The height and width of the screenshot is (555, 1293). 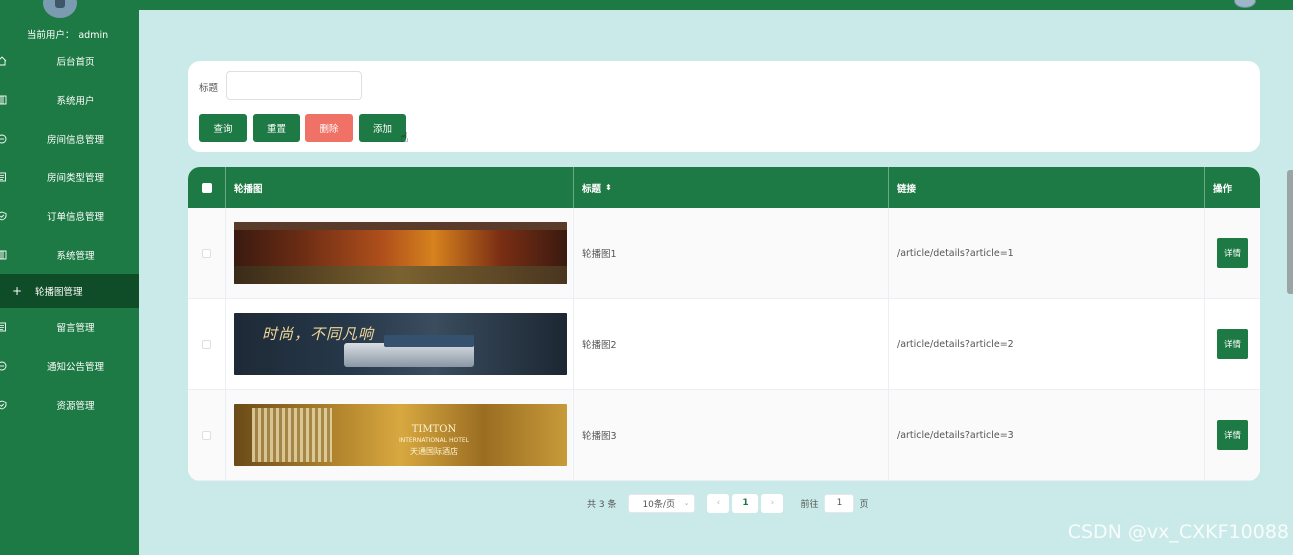 I want to click on column-header-image: 轮播图, so click(x=400, y=187).